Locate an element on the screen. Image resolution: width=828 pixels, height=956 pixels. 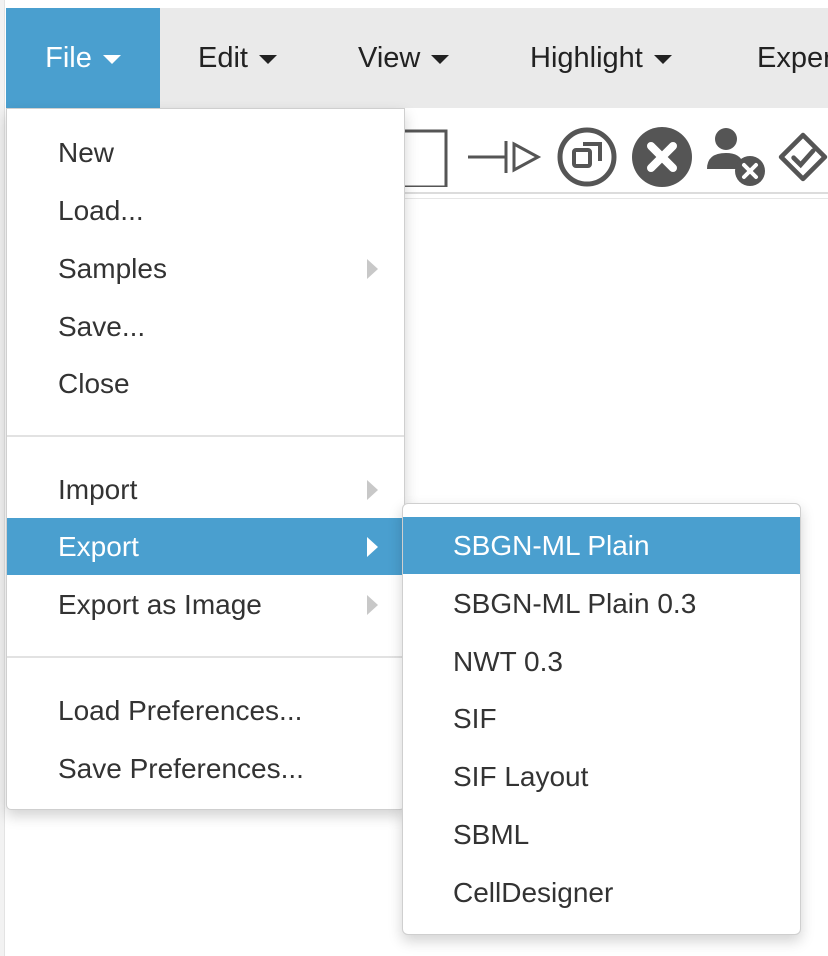
menu-highlight: Highlight is located at coordinates (601, 58).